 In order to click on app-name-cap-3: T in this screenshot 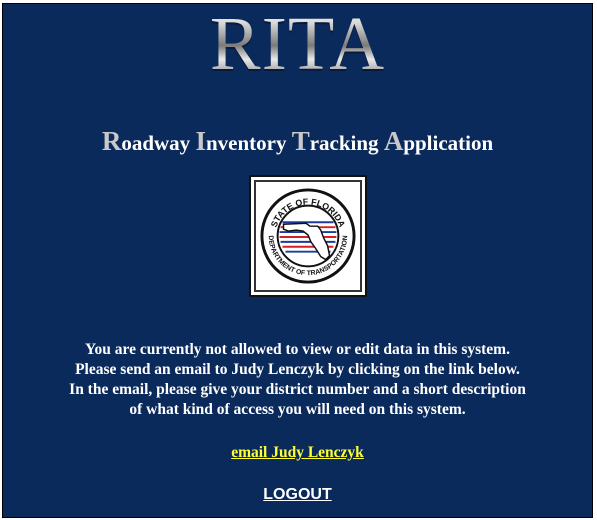, I will do `click(300, 141)`.